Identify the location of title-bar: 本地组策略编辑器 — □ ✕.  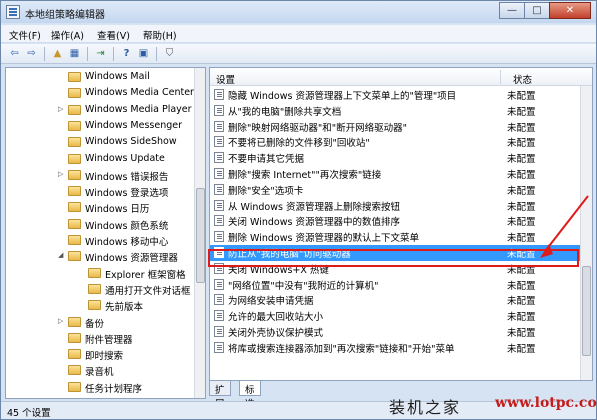
(298, 12).